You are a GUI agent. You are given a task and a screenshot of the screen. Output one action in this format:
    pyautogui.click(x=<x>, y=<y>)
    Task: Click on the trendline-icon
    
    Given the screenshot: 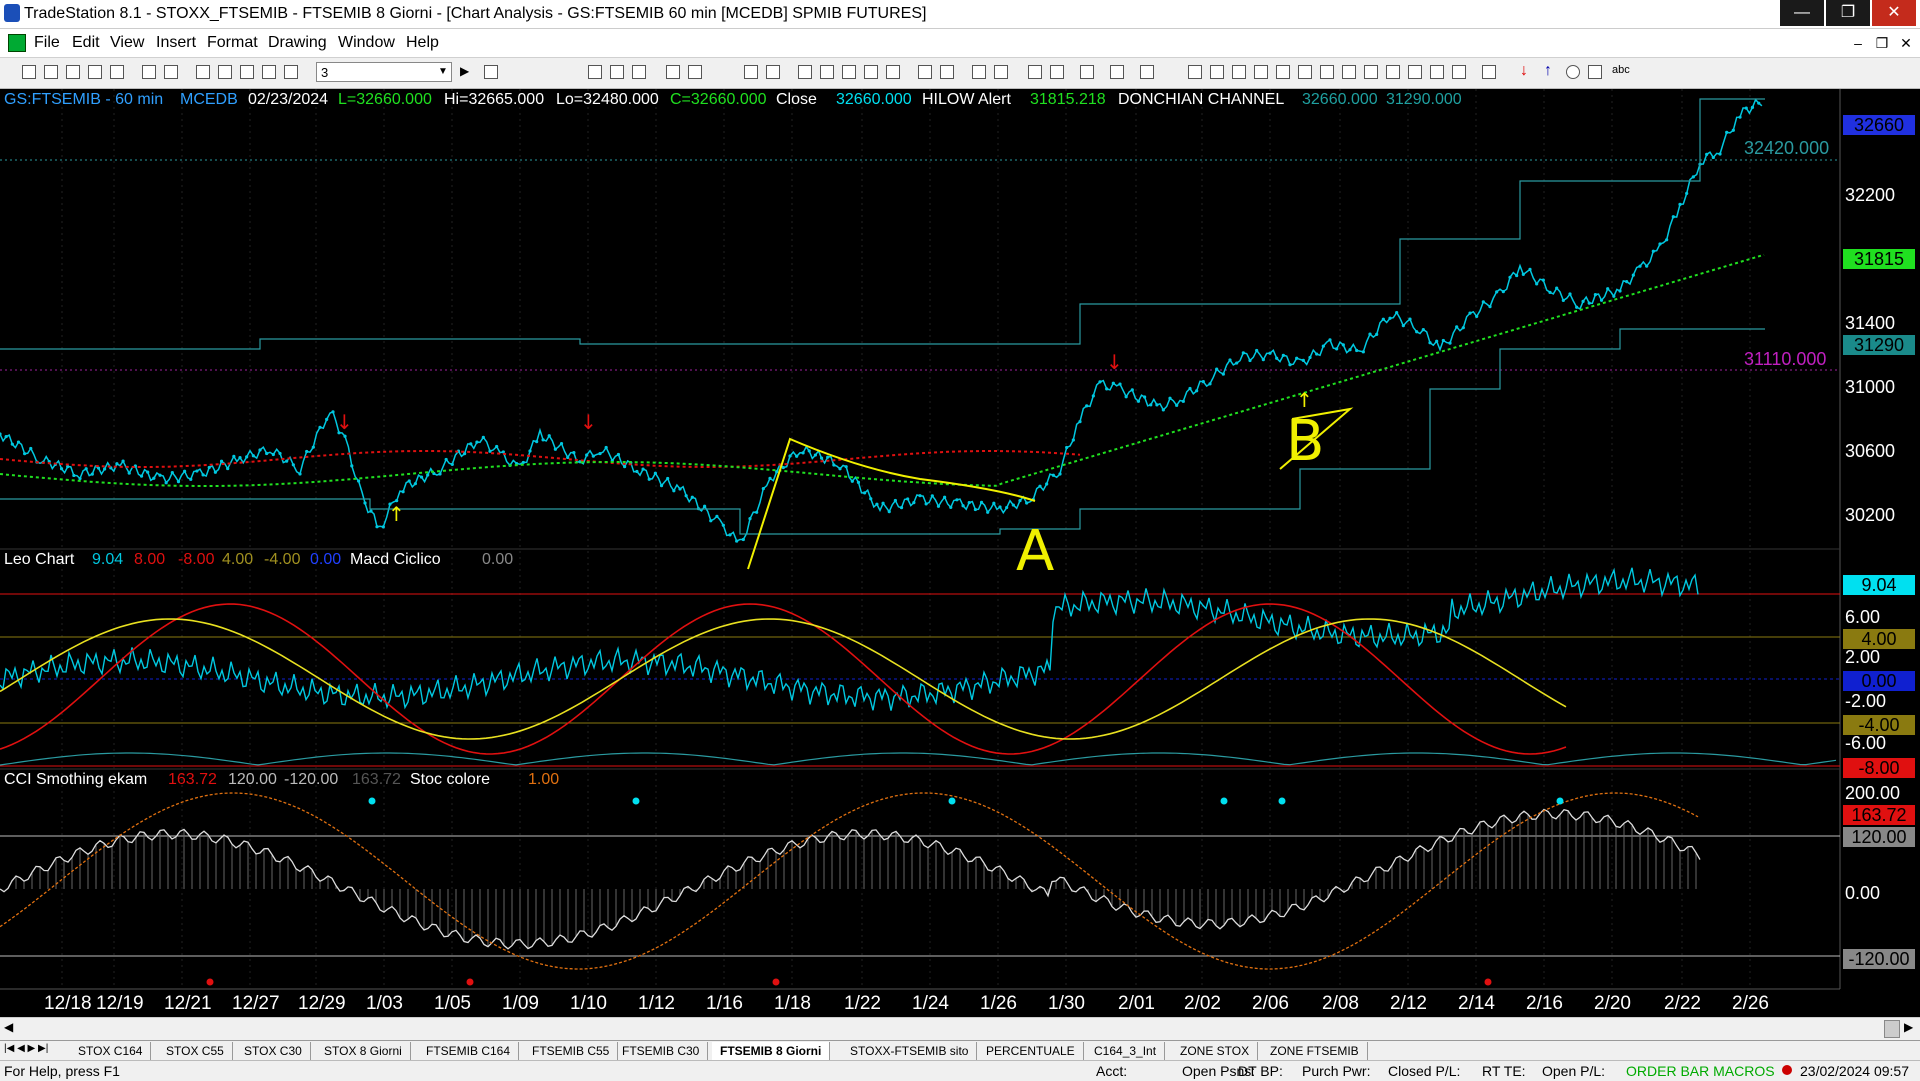 What is the action you would take?
    pyautogui.click(x=1195, y=72)
    